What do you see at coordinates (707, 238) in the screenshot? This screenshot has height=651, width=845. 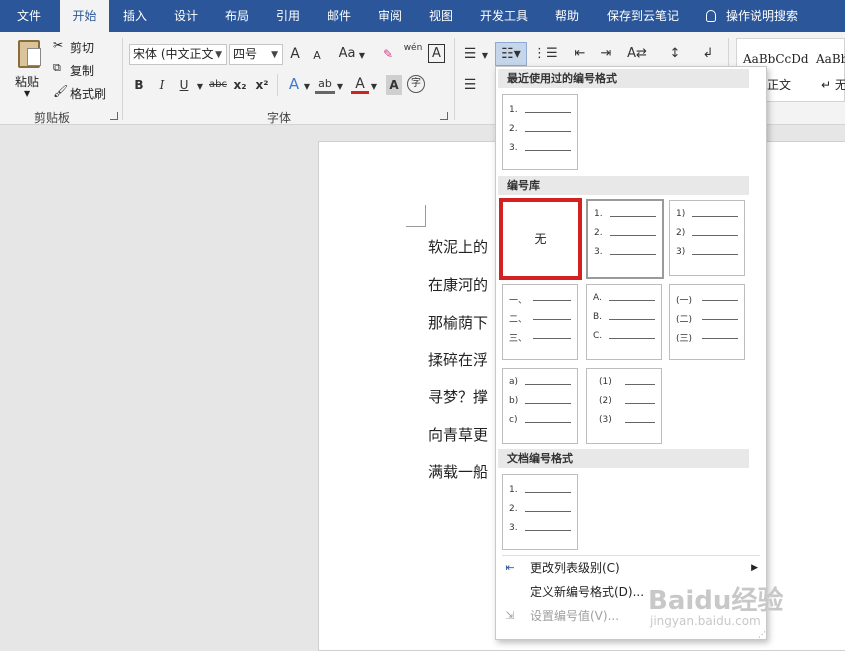 I see `numbering-arabic-paren: 1) 2) 3)` at bounding box center [707, 238].